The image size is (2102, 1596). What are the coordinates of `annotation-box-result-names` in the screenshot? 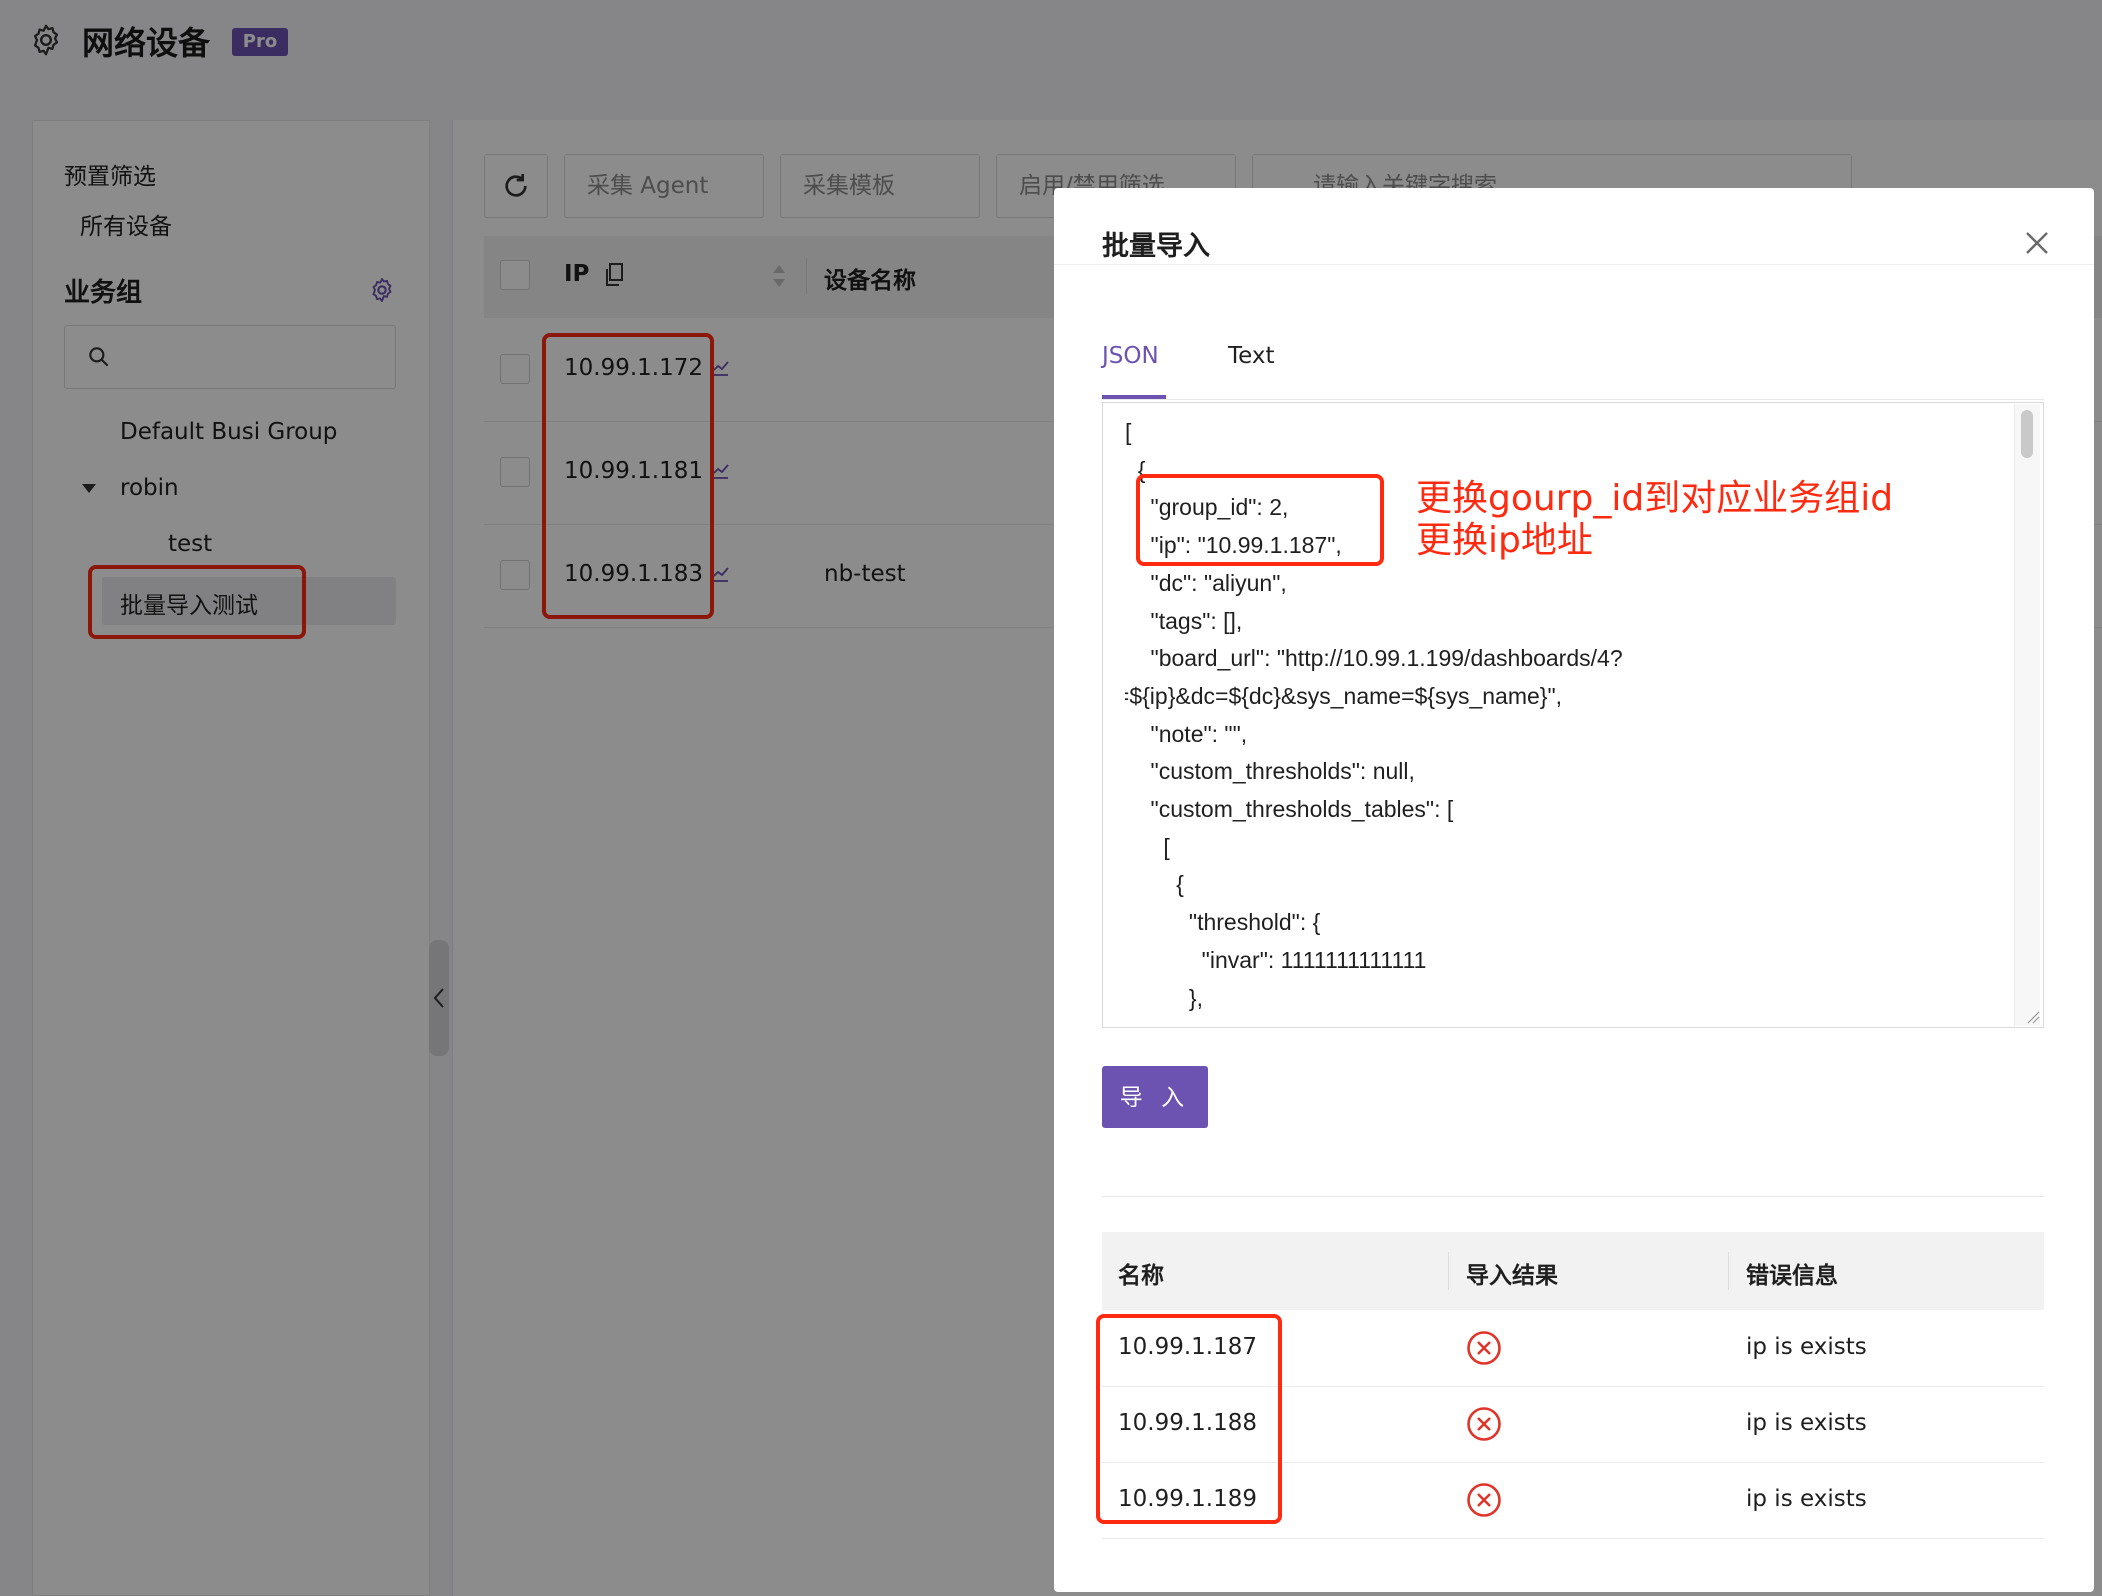 It's located at (1189, 1419).